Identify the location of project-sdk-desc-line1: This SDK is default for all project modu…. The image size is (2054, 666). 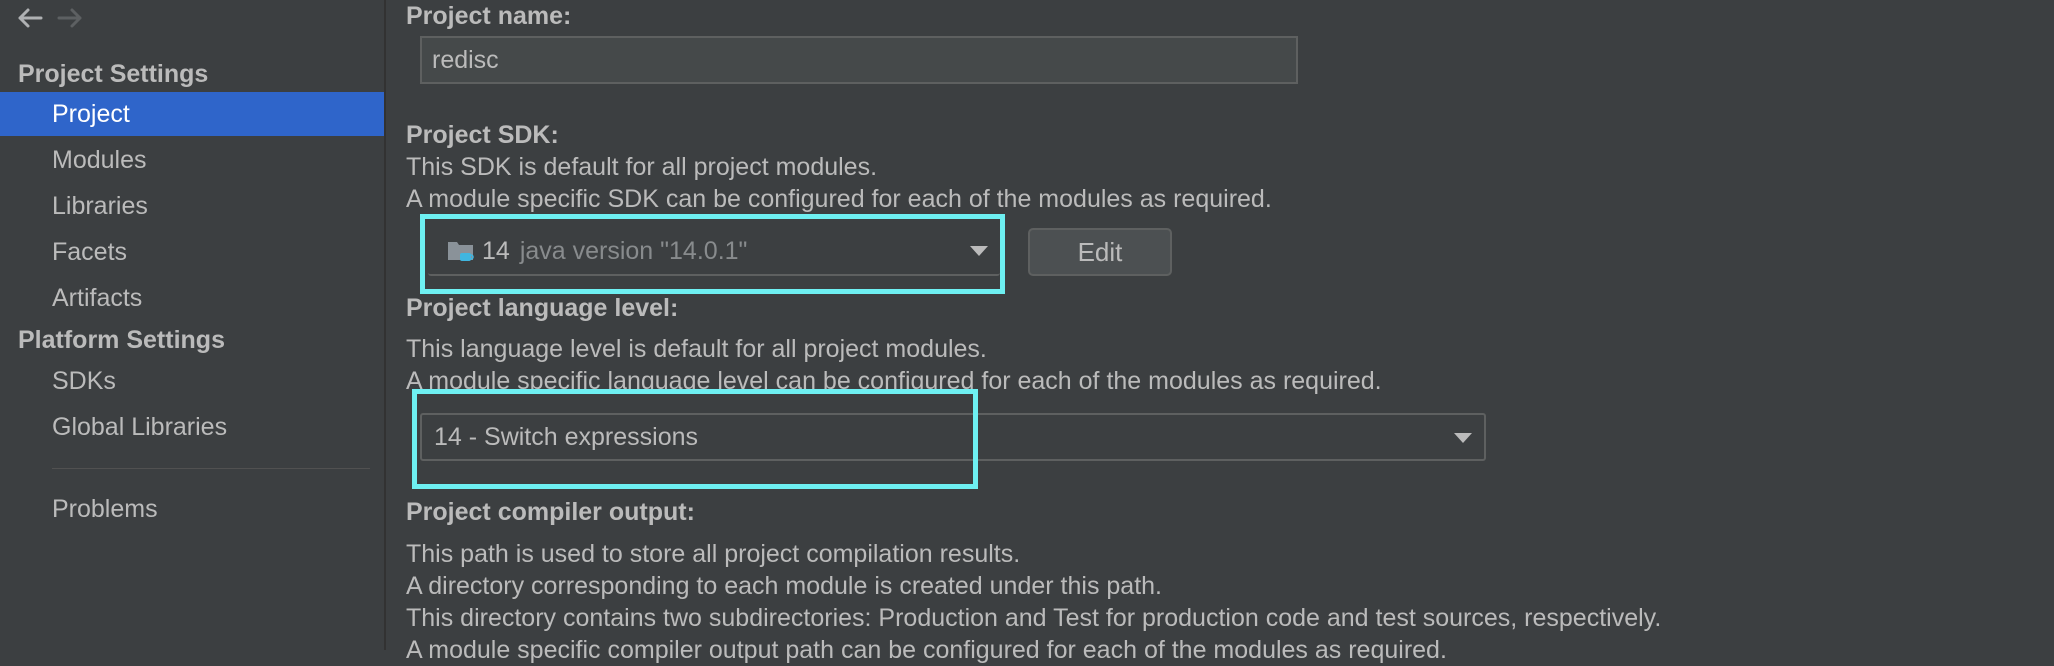
(642, 167).